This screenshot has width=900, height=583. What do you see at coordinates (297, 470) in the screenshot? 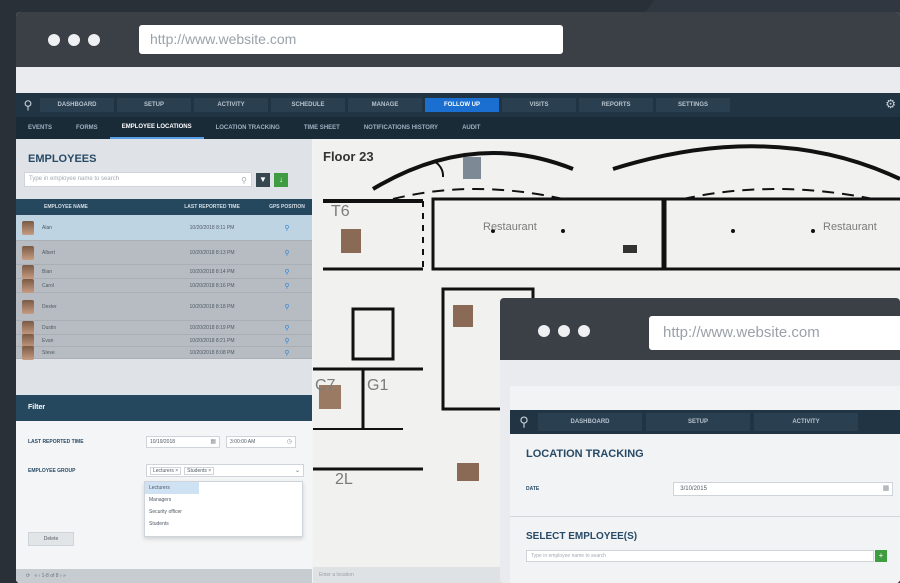
I see `chevron-down-icon: ⌄` at bounding box center [297, 470].